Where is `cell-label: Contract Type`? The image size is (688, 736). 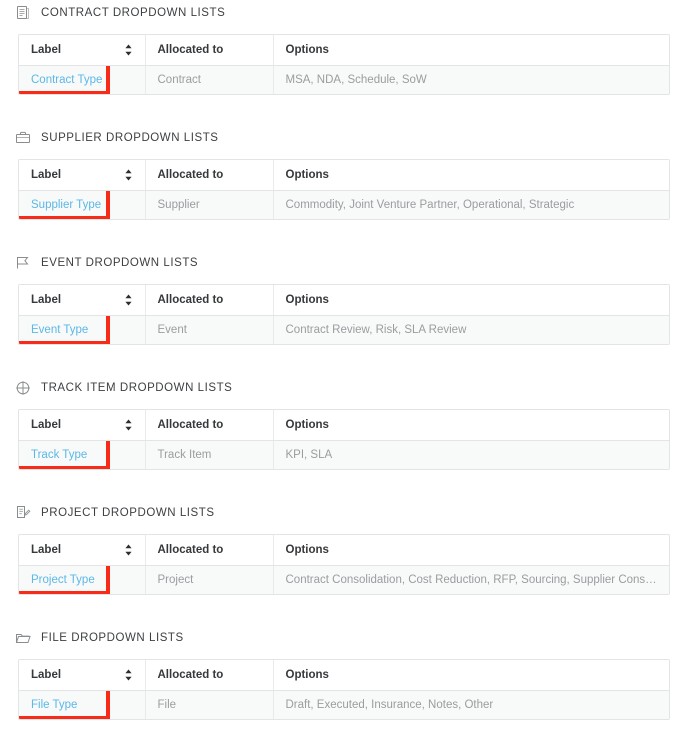
cell-label: Contract Type is located at coordinates (82, 79).